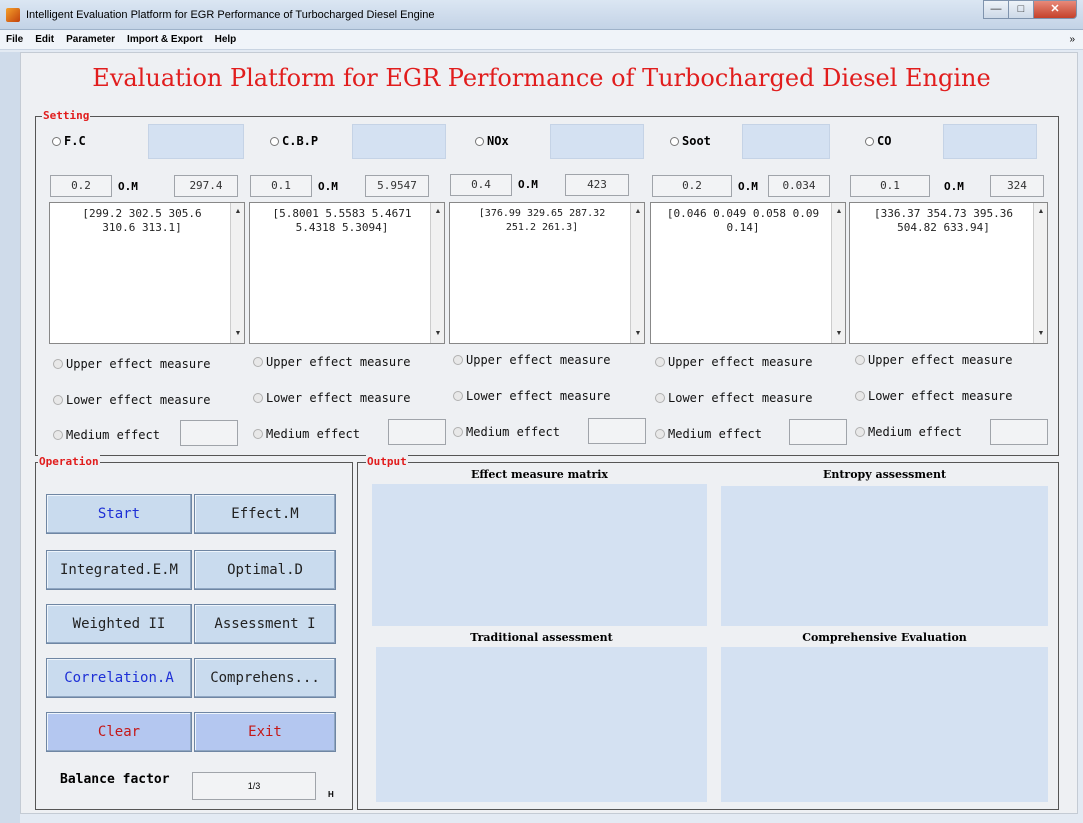 This screenshot has height=823, width=1083. What do you see at coordinates (254, 786) in the screenshot?
I see `balance-factor-field: 1/3` at bounding box center [254, 786].